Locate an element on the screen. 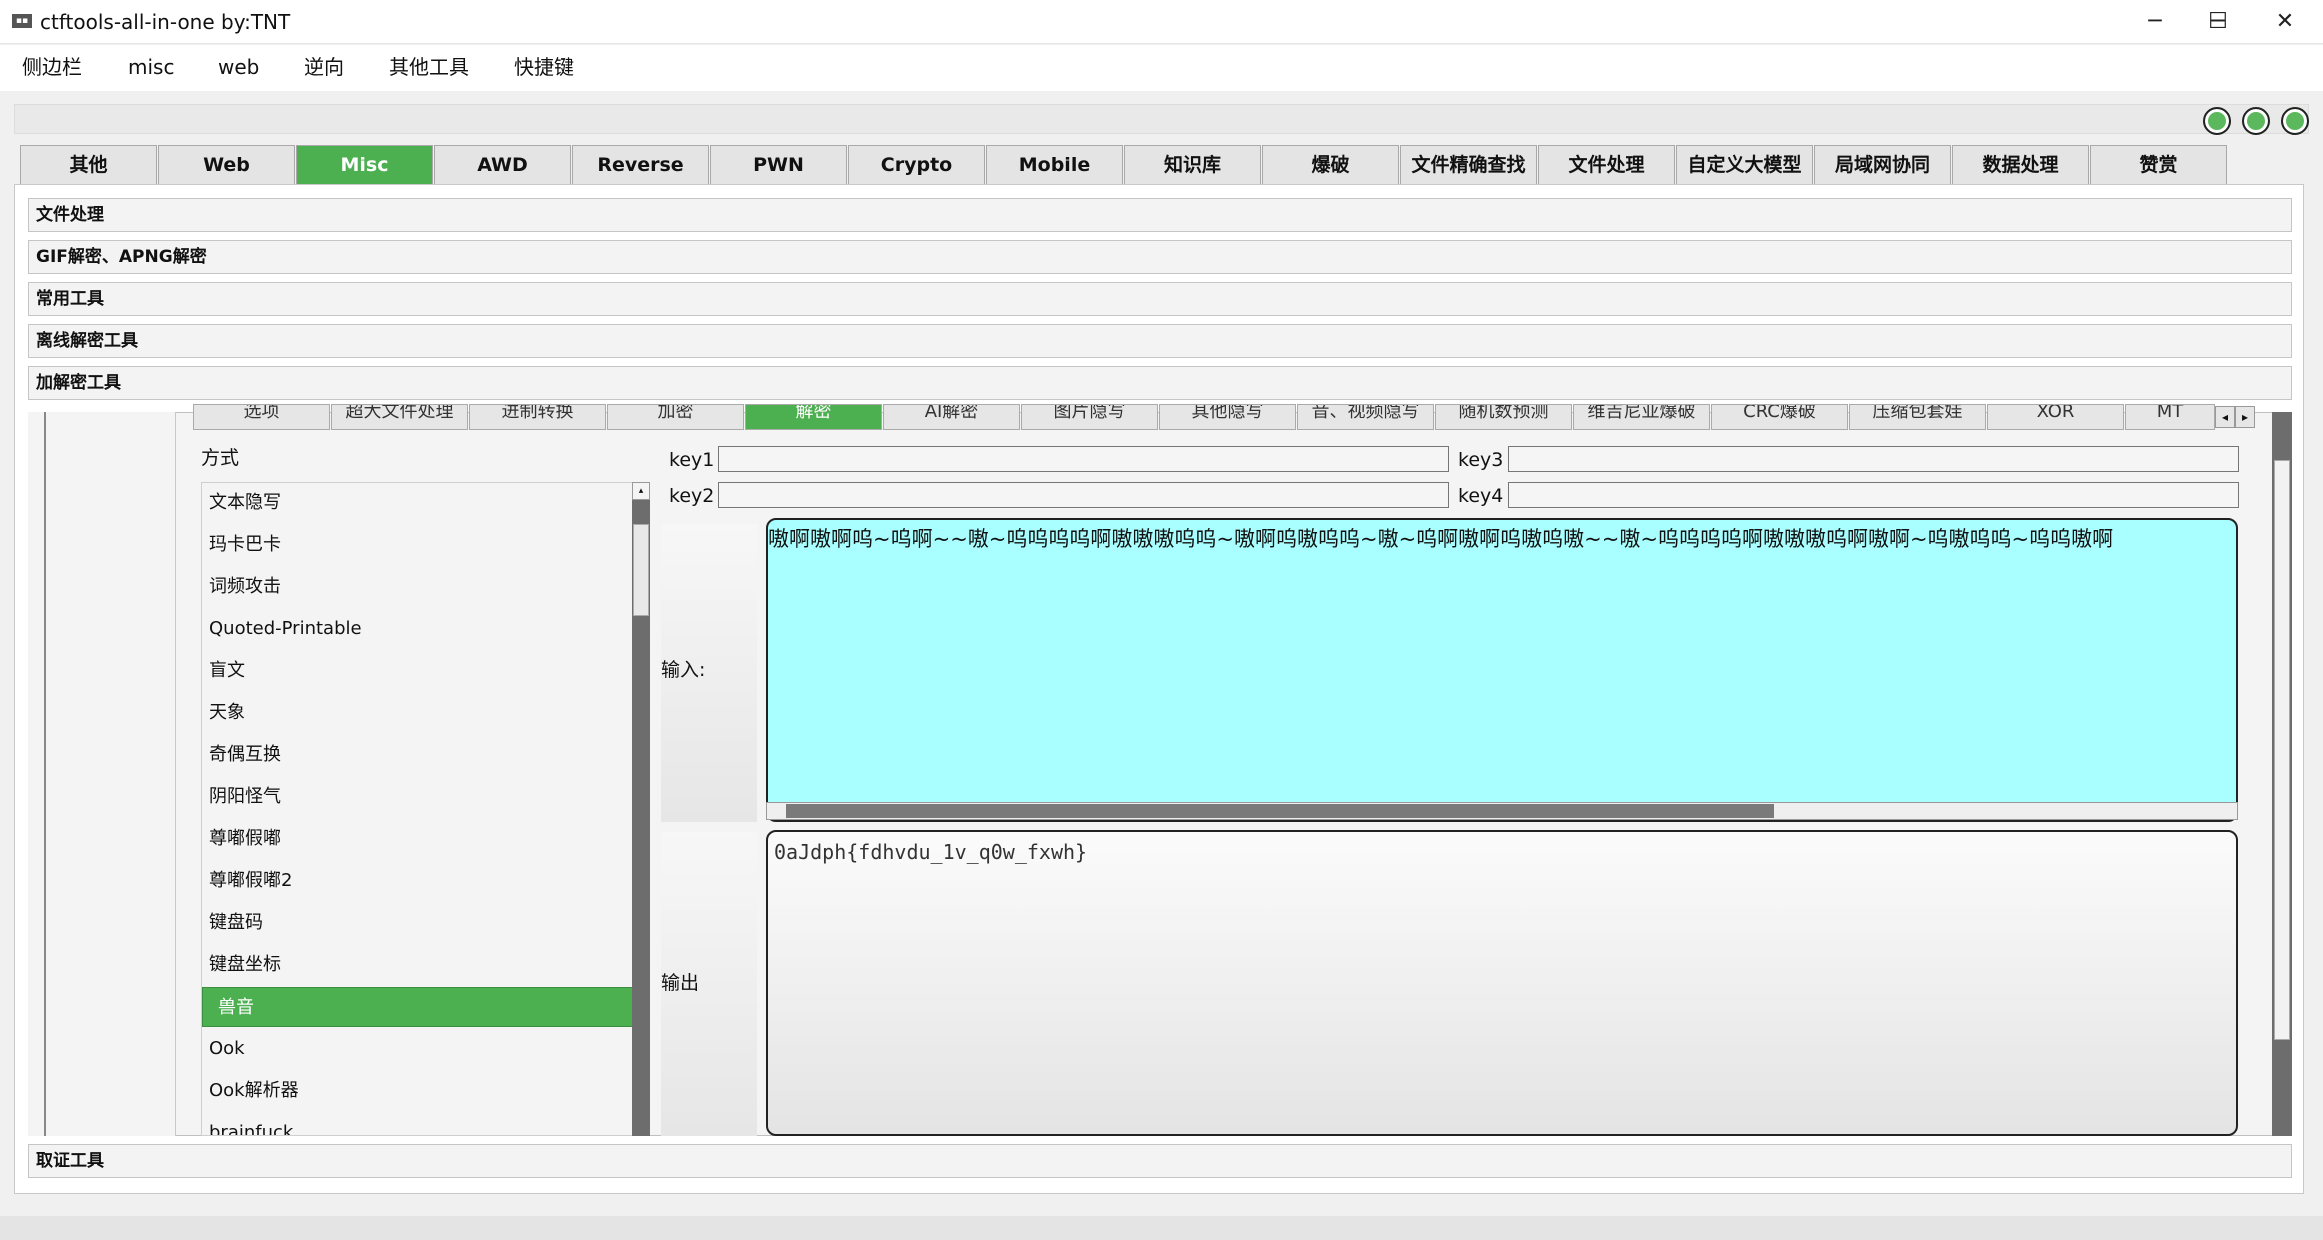  menu-shortcuts: 快捷键 is located at coordinates (544, 67).